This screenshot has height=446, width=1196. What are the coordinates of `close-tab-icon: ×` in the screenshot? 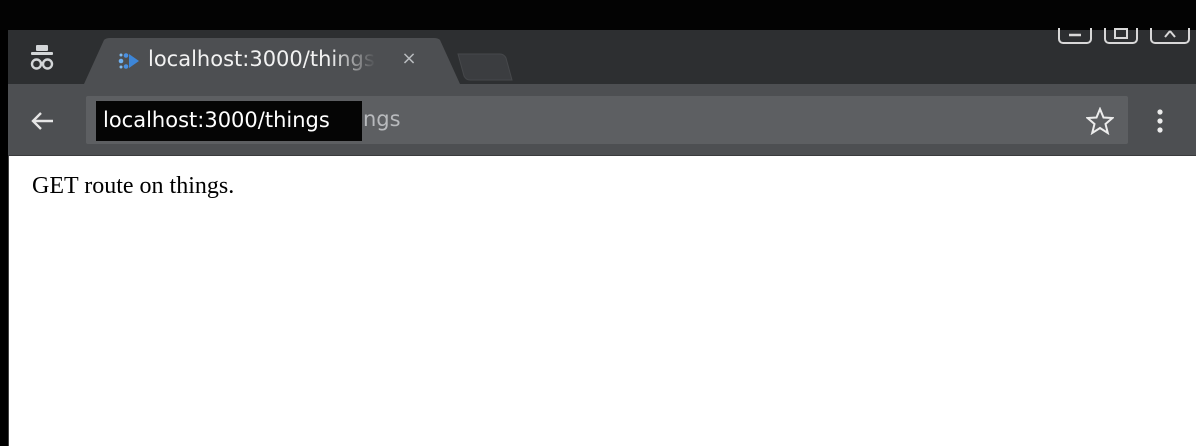 It's located at (409, 59).